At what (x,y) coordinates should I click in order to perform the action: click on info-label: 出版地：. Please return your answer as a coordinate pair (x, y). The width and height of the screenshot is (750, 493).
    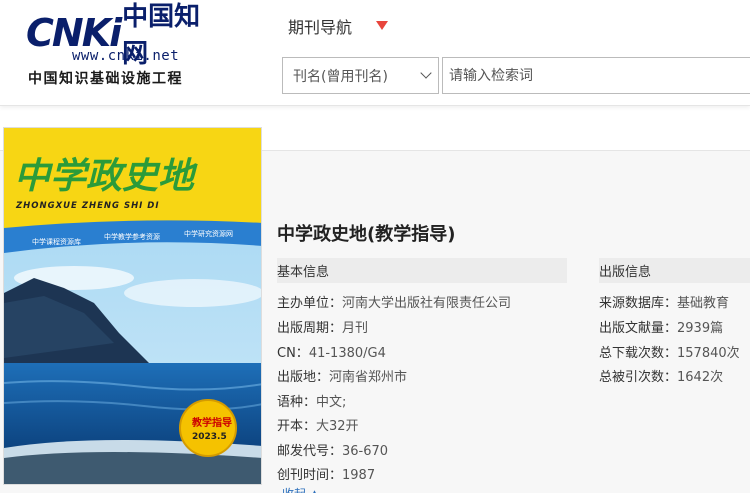
    Looking at the image, I should click on (303, 377).